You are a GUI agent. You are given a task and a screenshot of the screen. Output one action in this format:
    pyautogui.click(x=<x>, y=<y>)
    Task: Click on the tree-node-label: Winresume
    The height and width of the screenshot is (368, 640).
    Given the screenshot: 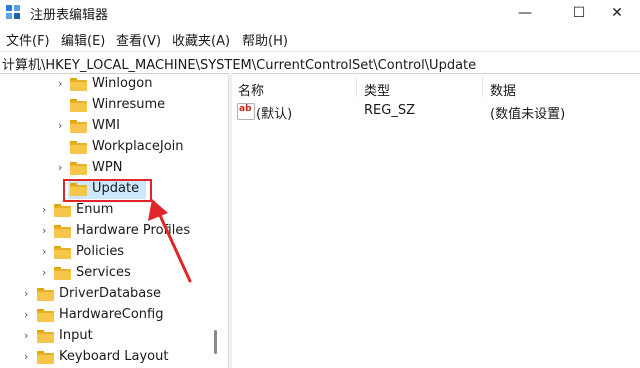 What is the action you would take?
    pyautogui.click(x=129, y=104)
    